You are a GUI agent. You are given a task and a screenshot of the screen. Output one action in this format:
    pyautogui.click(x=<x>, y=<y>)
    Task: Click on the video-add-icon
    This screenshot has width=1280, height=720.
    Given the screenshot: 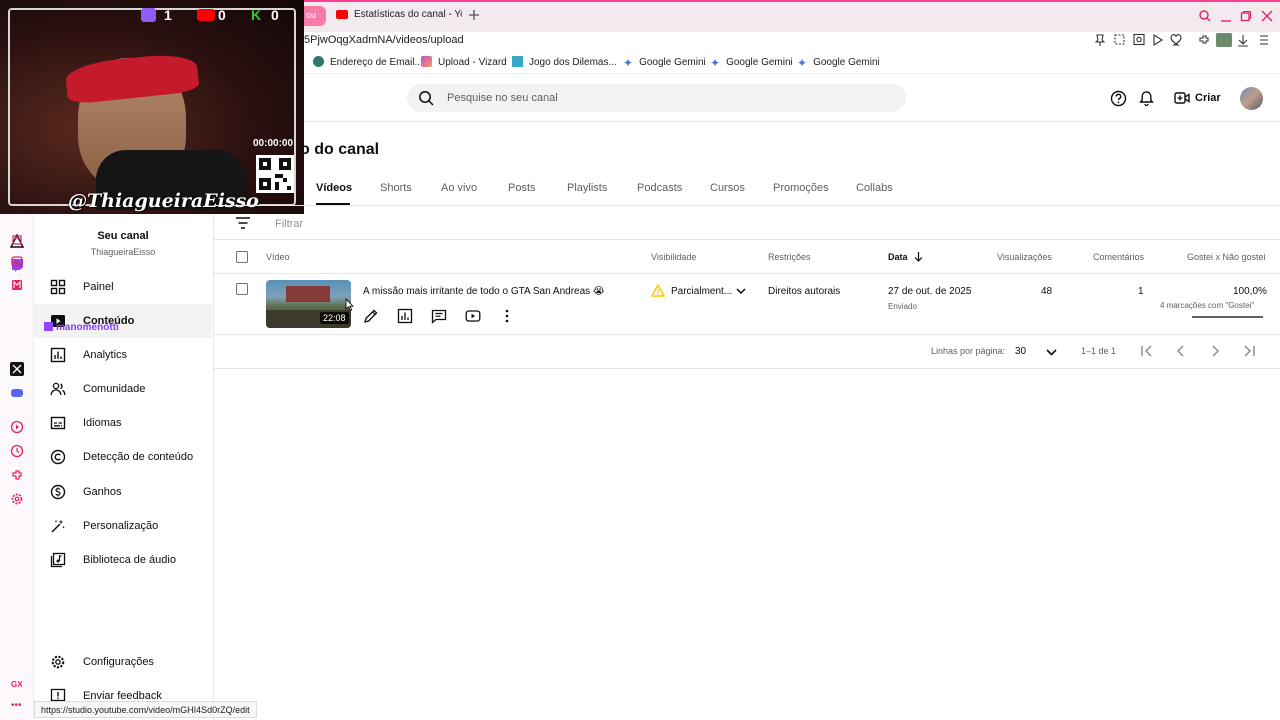 What is the action you would take?
    pyautogui.click(x=1182, y=98)
    